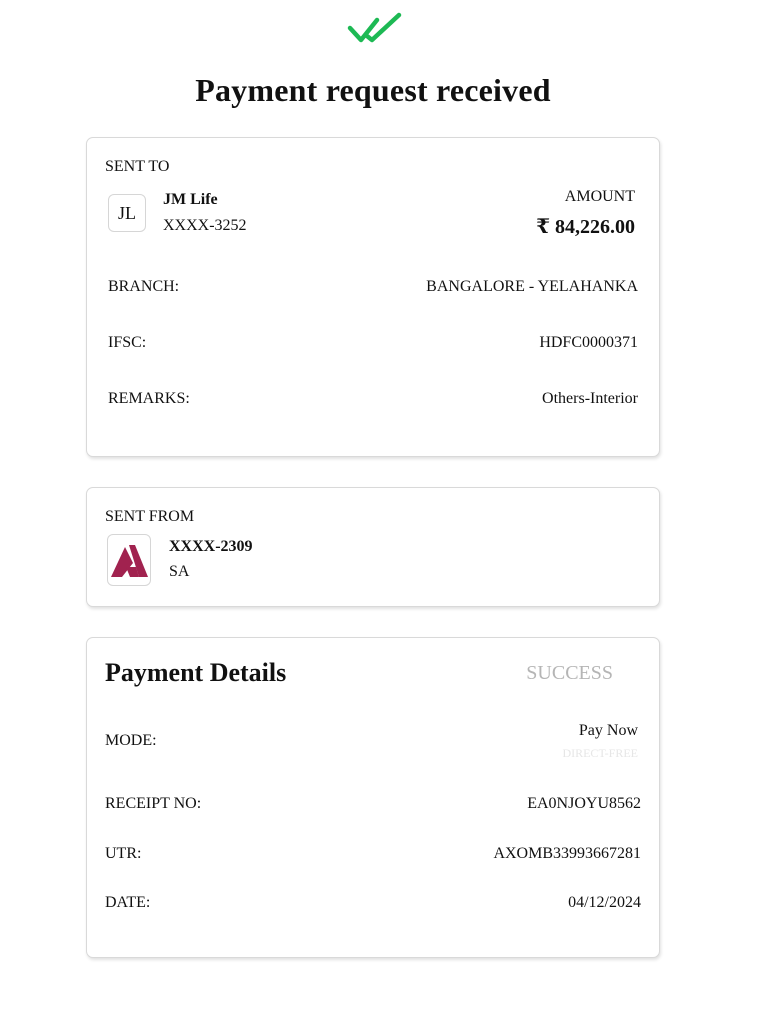 The width and height of the screenshot is (768, 1024). I want to click on sent-to-label: SENT TO, so click(137, 166).